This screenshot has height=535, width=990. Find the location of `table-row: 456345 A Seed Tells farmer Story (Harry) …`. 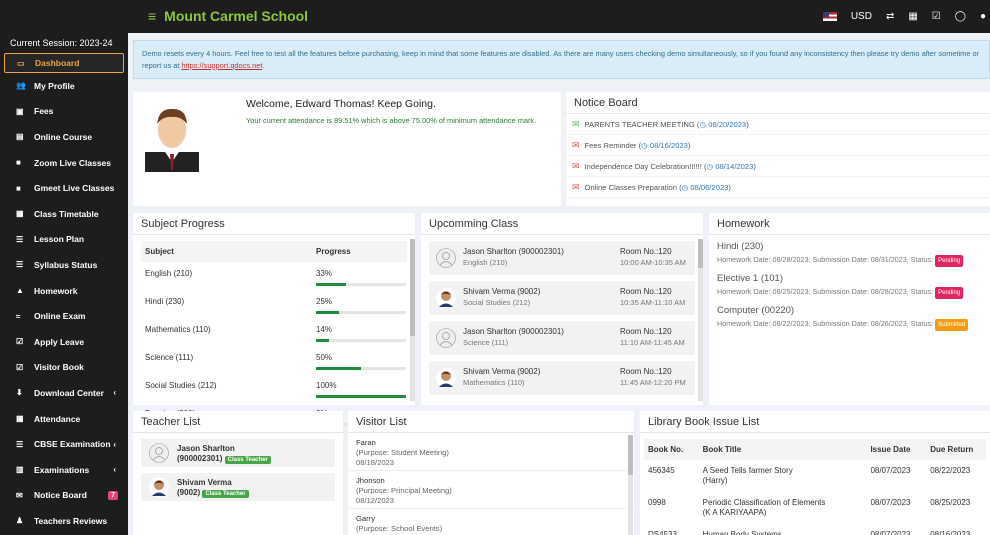

table-row: 456345 A Seed Tells farmer Story (Harry) … is located at coordinates (815, 476).